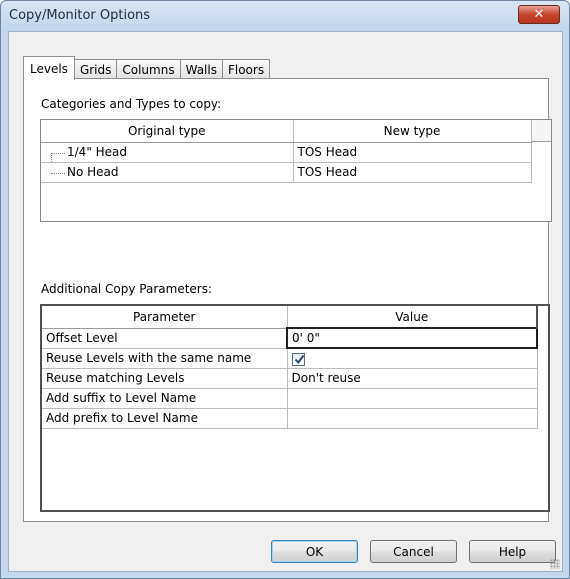 The height and width of the screenshot is (579, 570). I want to click on table-row: Reuse matching Levels Don't reuse, so click(290, 378).